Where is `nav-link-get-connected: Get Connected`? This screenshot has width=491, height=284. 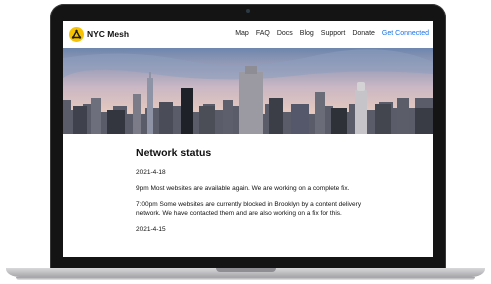 nav-link-get-connected: Get Connected is located at coordinates (405, 33).